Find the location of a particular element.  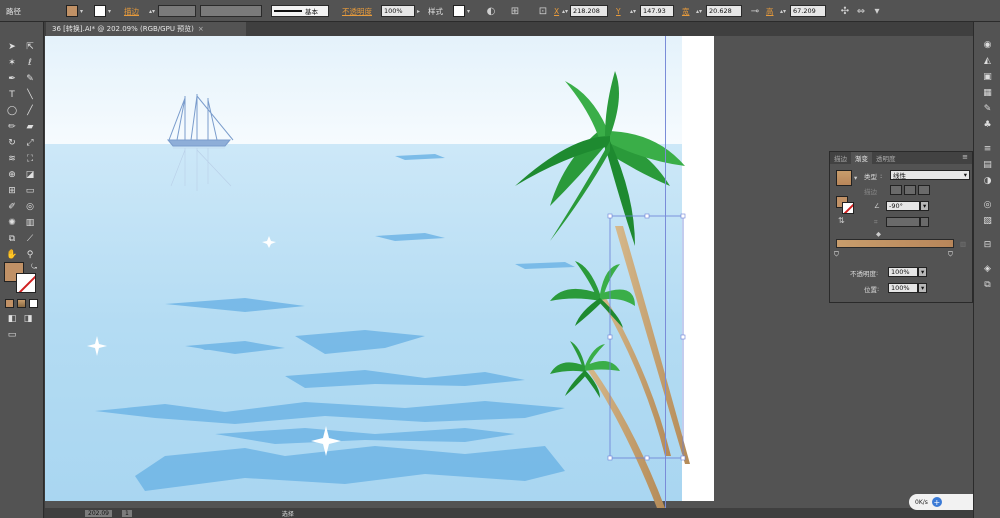

type-select: 线性 ▾ is located at coordinates (930, 175).